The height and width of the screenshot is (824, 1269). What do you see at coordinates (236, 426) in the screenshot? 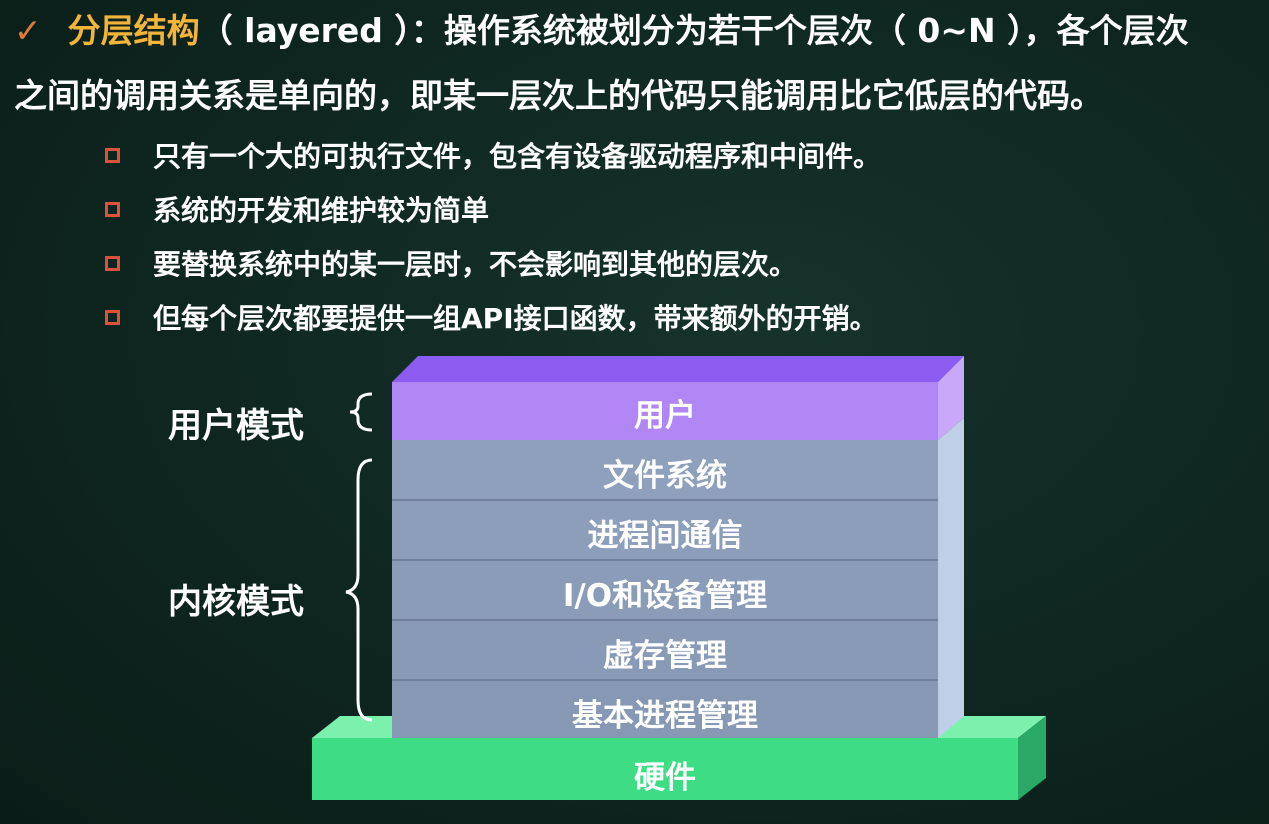
I see `user-mode-label: 用户模式` at bounding box center [236, 426].